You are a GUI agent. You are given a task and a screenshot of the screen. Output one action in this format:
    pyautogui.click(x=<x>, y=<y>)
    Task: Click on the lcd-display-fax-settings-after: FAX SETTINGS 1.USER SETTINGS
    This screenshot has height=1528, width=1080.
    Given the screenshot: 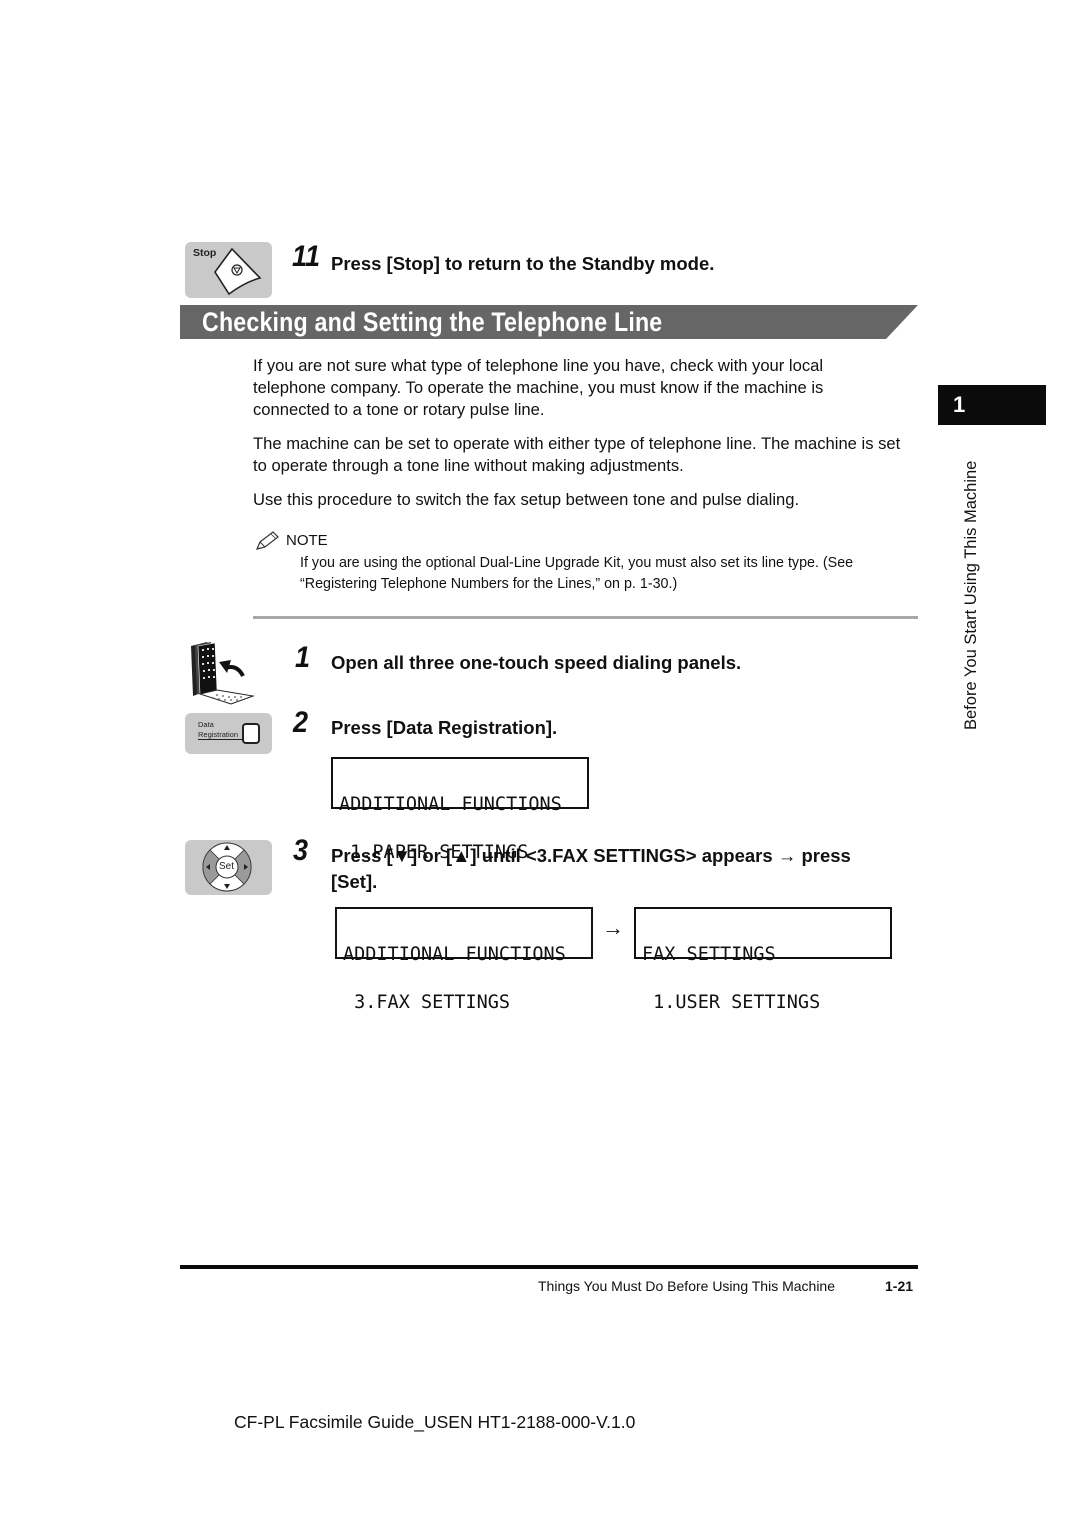 What is the action you would take?
    pyautogui.click(x=763, y=959)
    